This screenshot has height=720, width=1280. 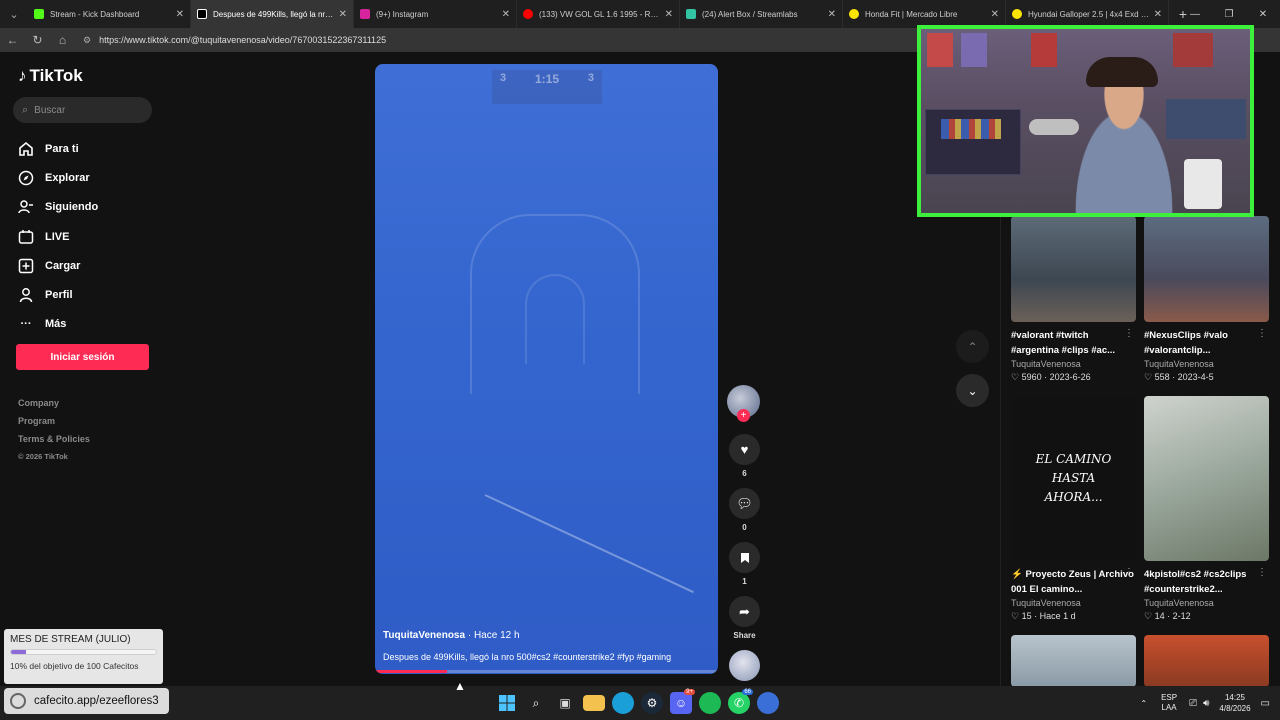 I want to click on footer-link-company: Company, so click(x=54, y=407).